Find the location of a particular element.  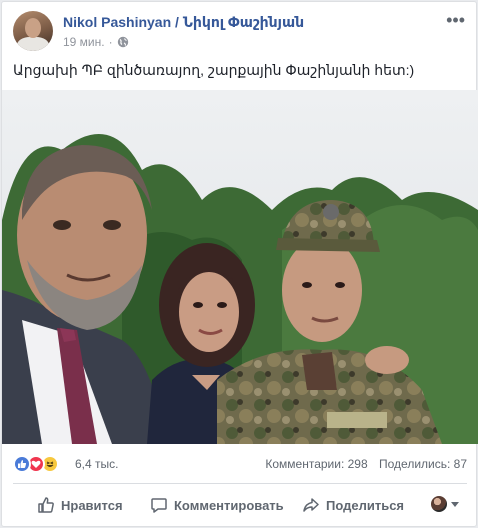

post-stats: Комментарии: 298 Поделились: 87 is located at coordinates (362, 464).